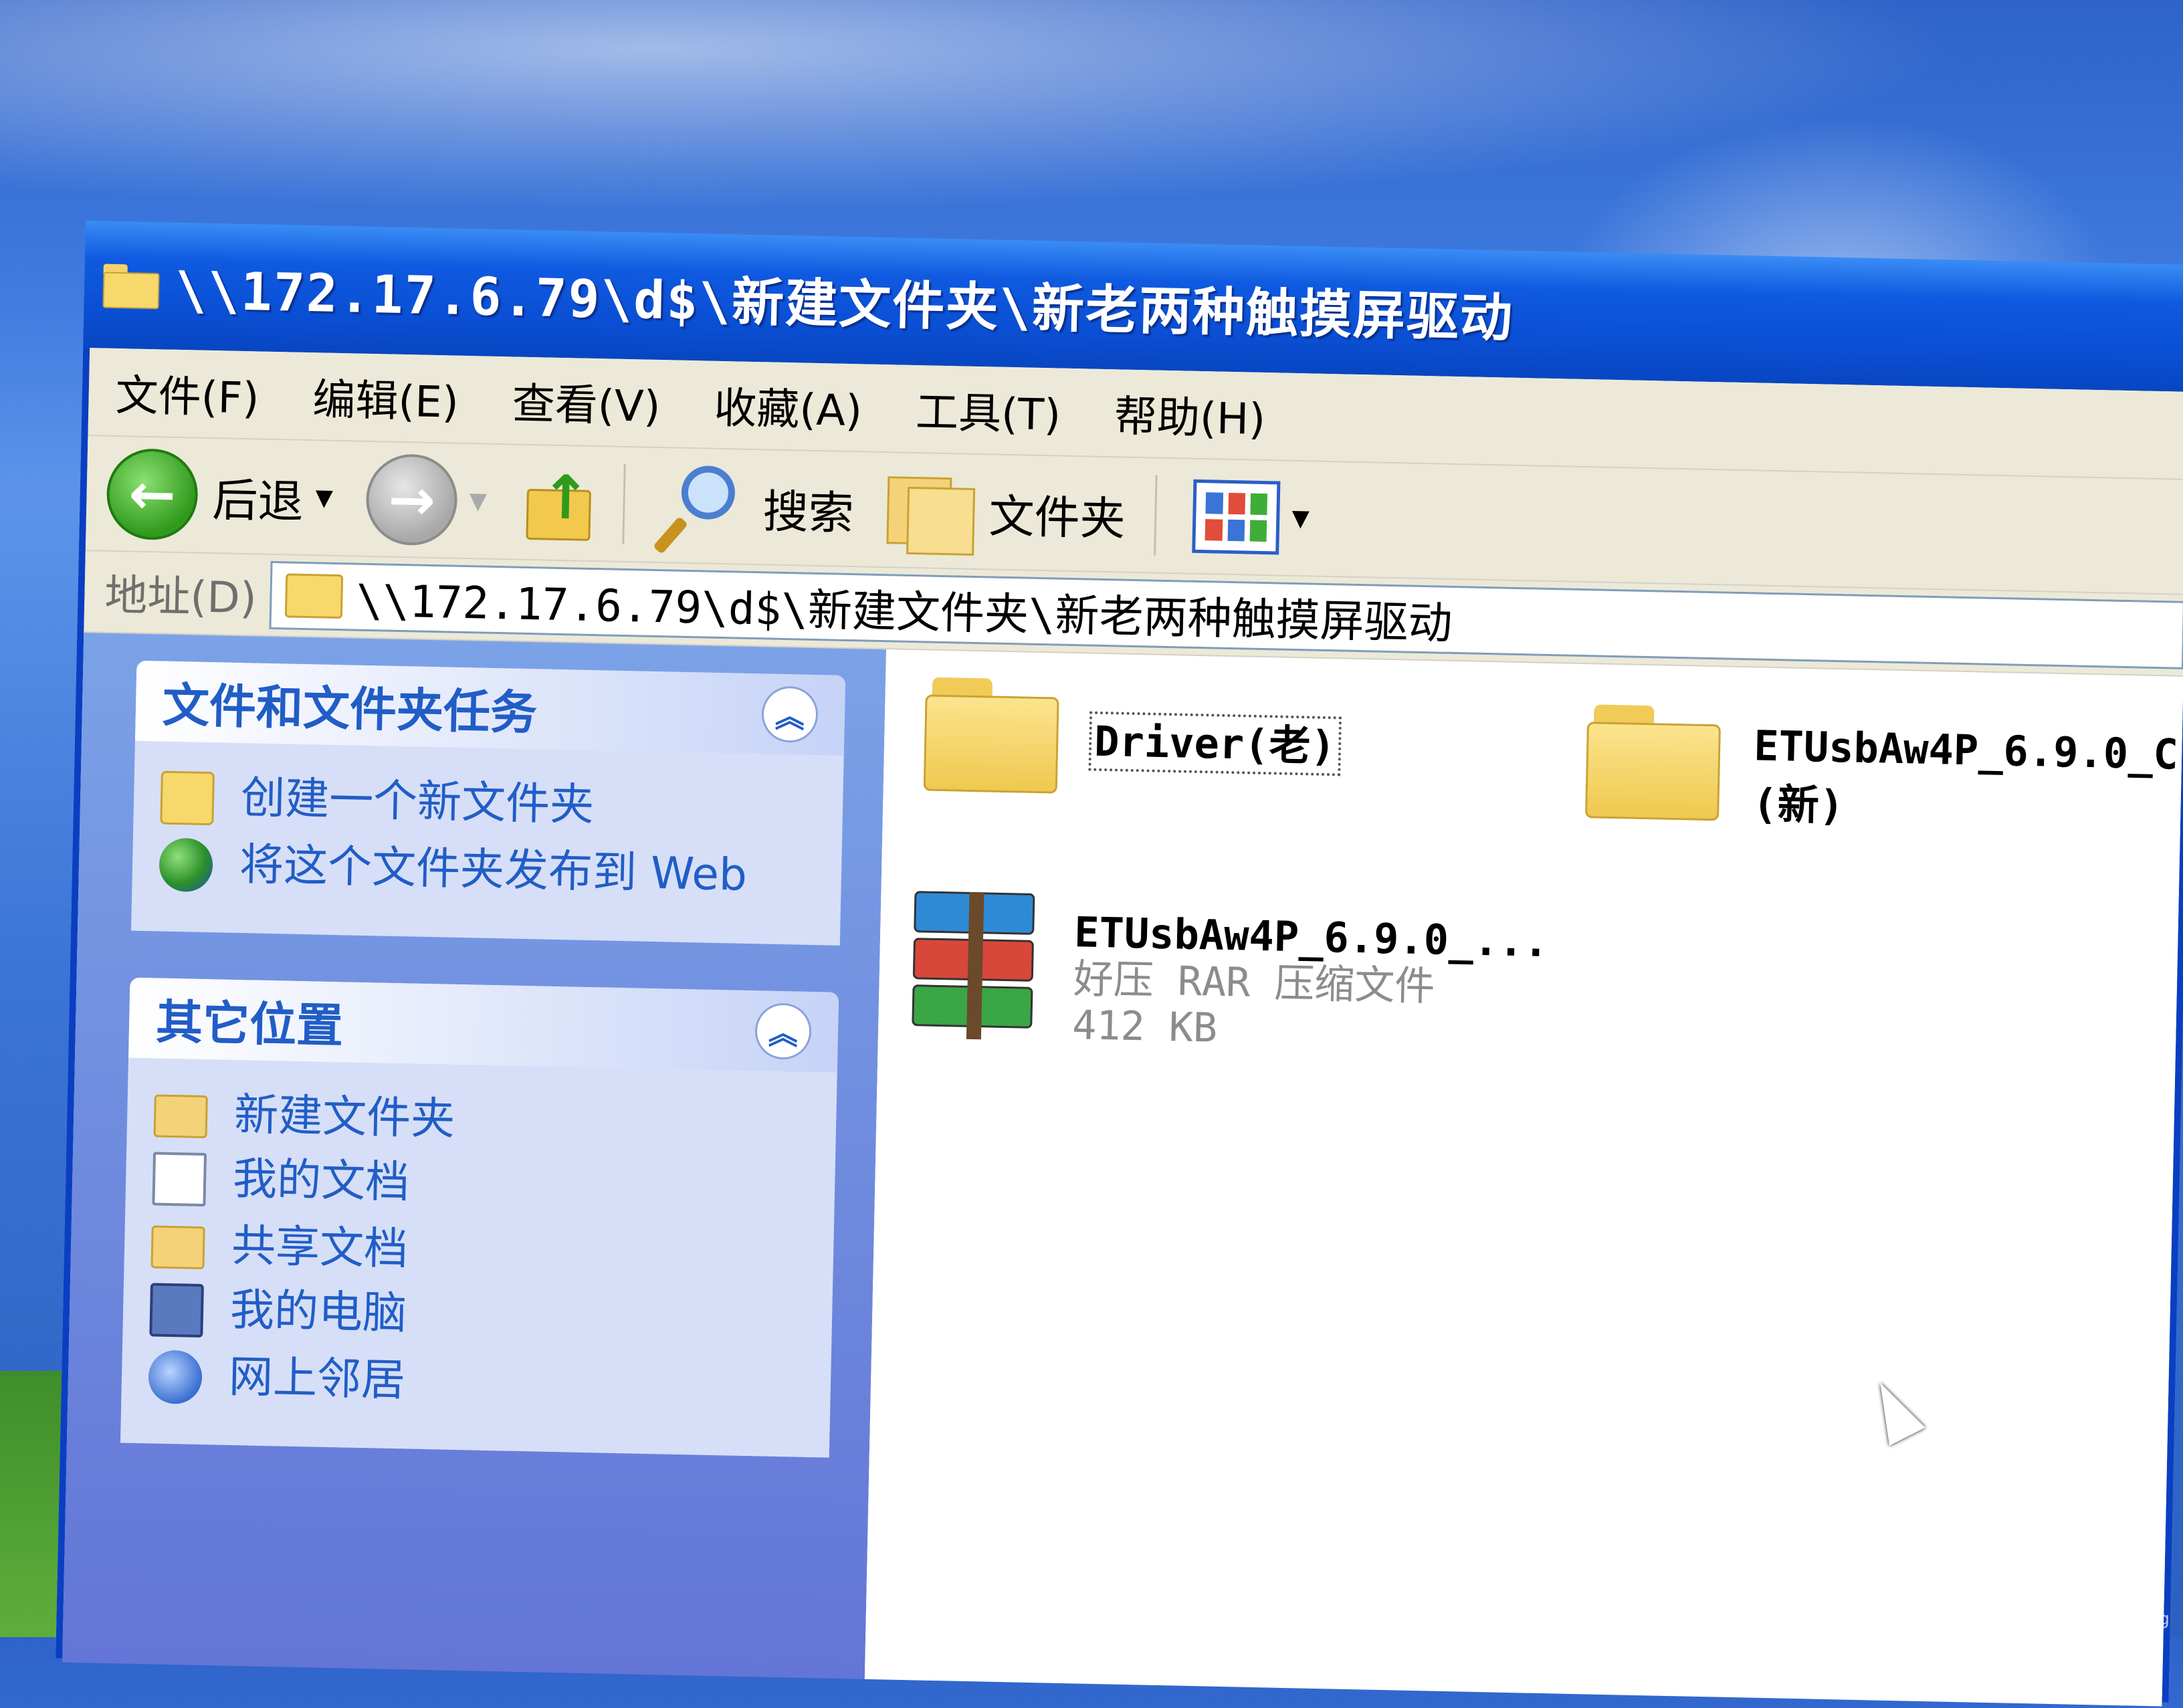 Image resolution: width=2183 pixels, height=1708 pixels. I want to click on address-value: \\172.17.6.79\d$\新建文件夹\新老两种触摸屏驱动, so click(904, 611).